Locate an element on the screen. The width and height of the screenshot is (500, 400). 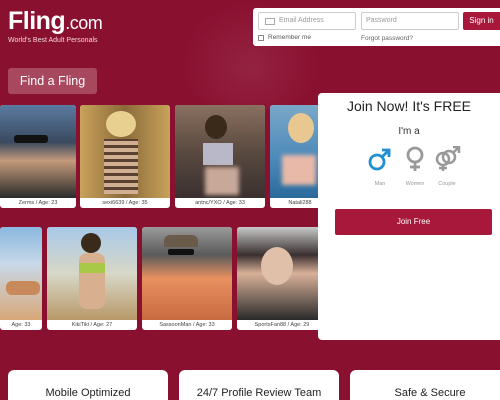
dress-shape is located at coordinates (121, 166).